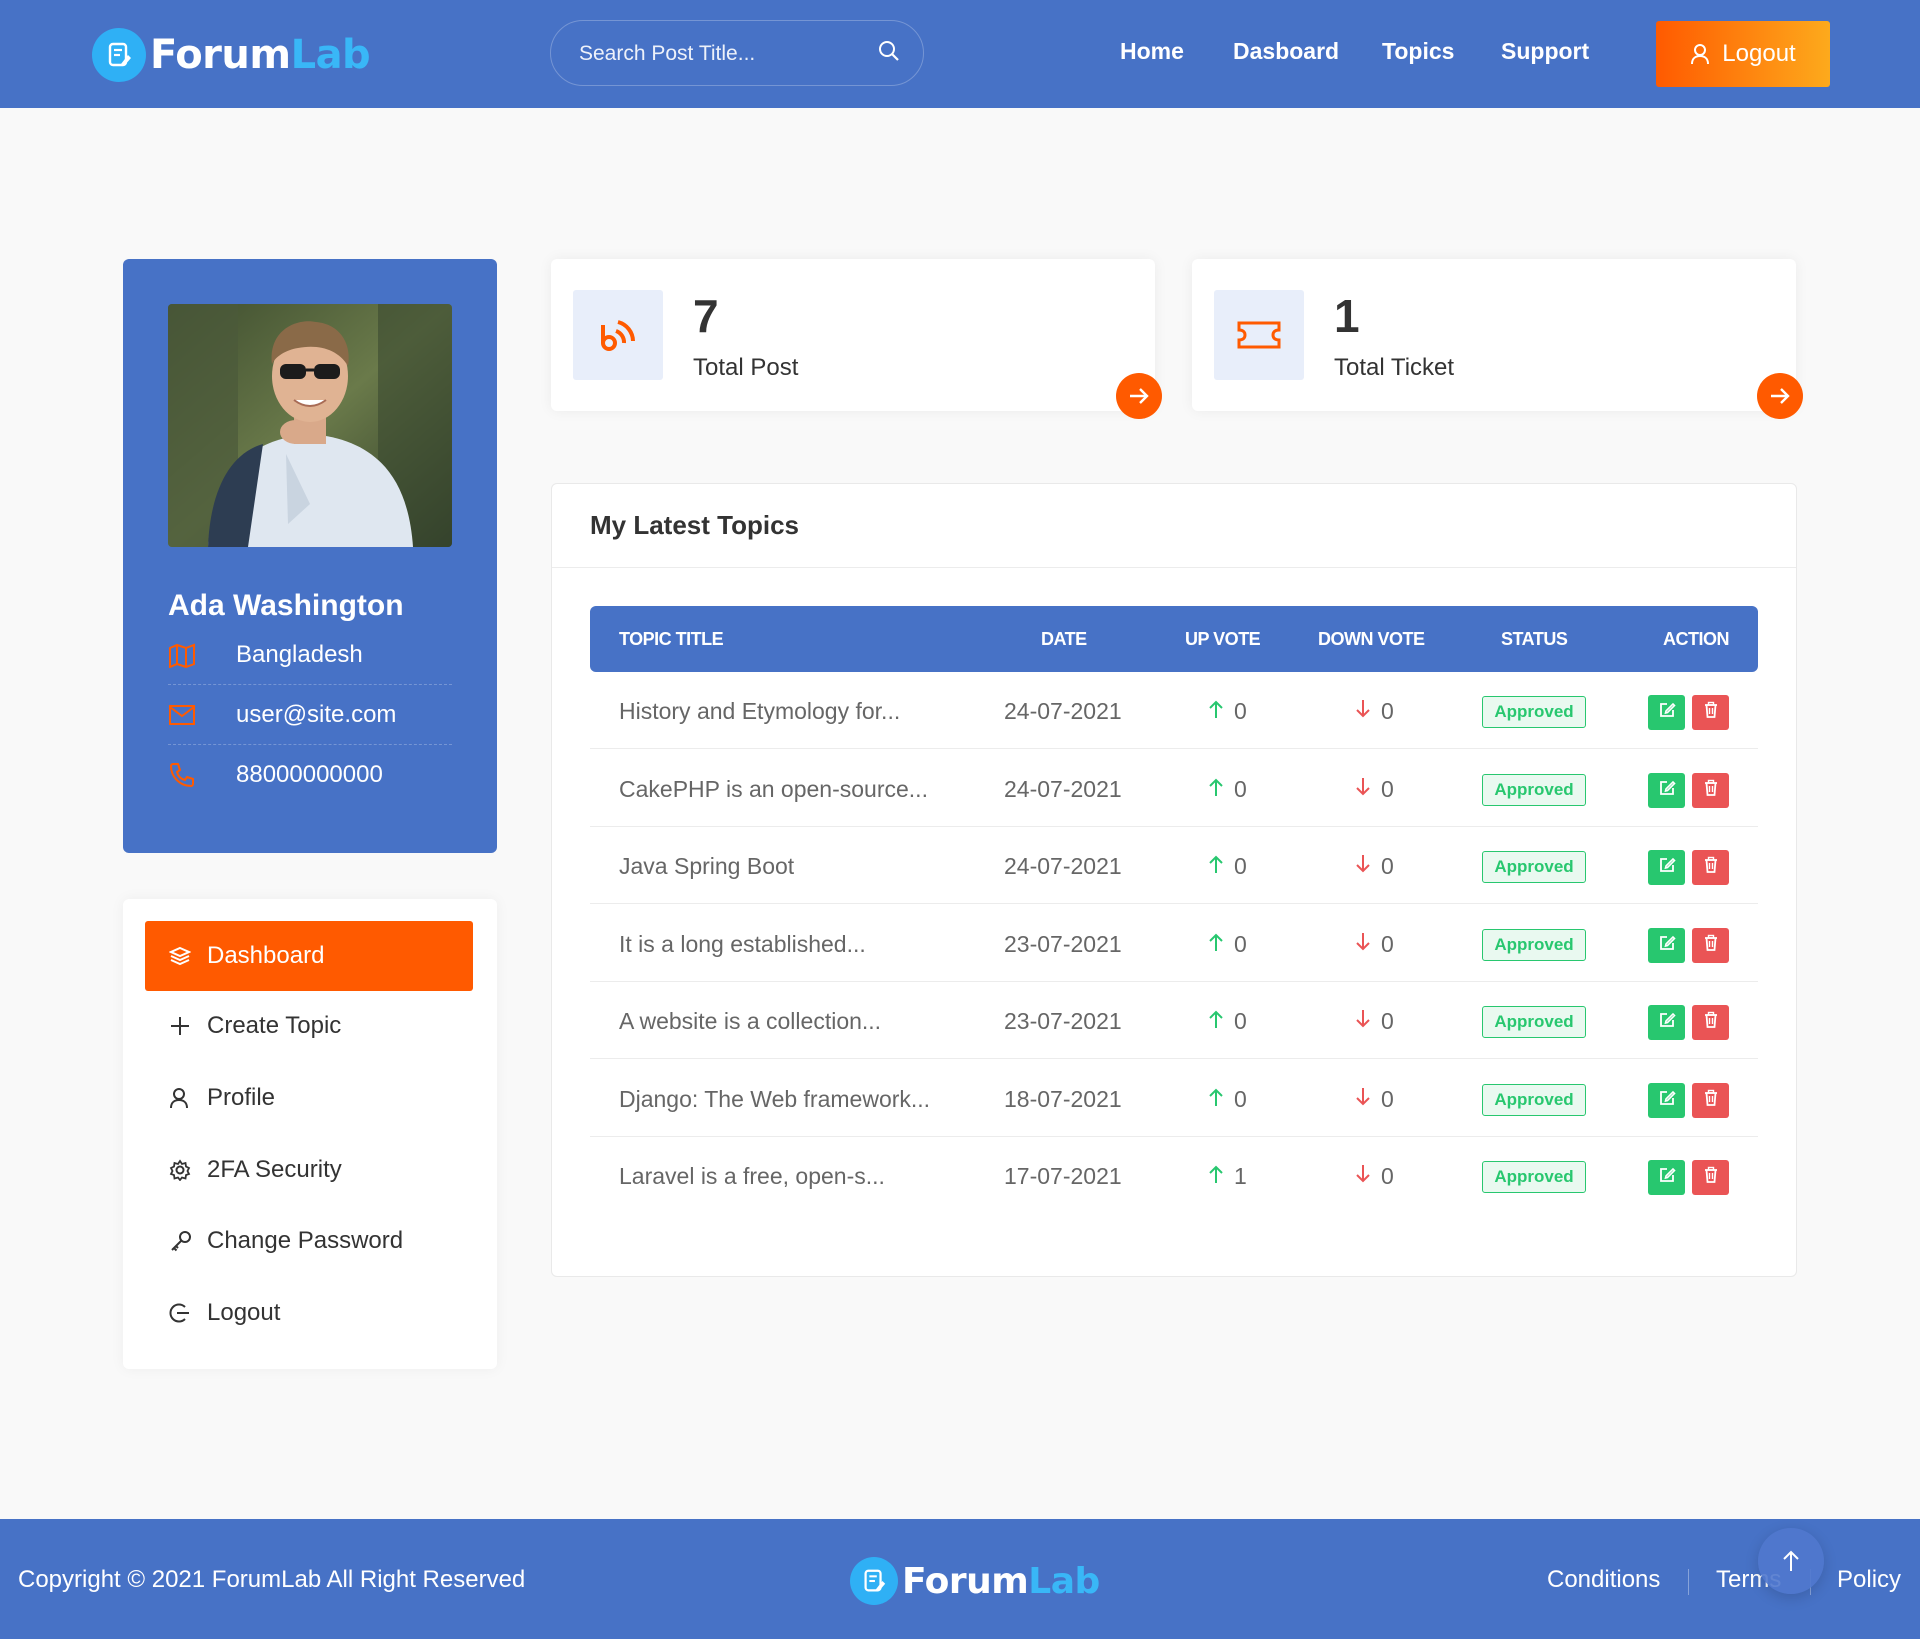  Describe the element at coordinates (1063, 943) in the screenshot. I see `topic-date: 23-07-2021` at that location.